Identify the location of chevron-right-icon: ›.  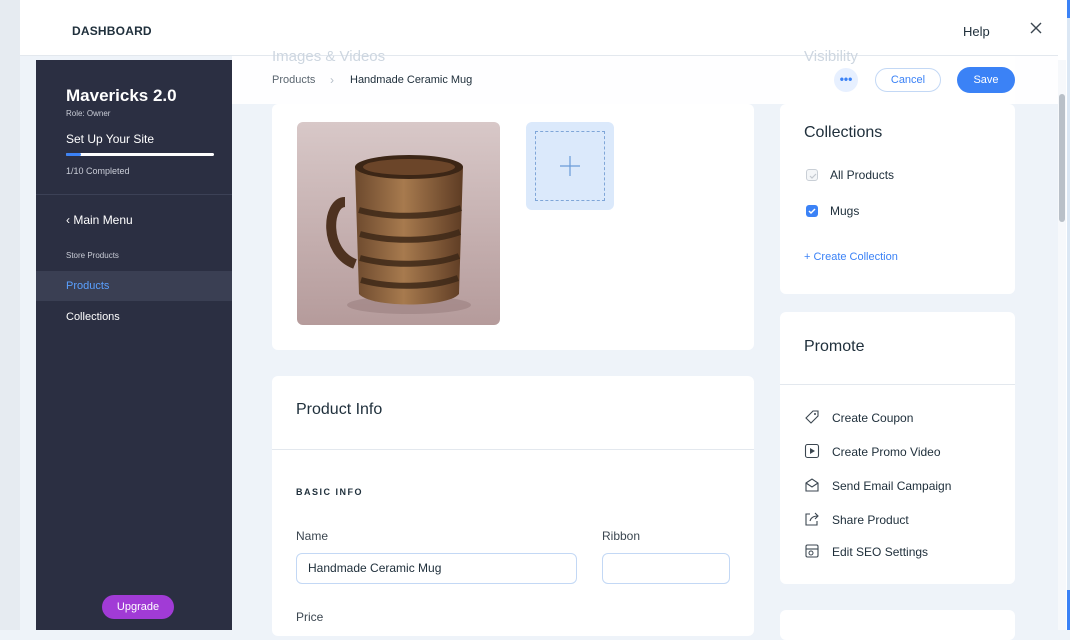
(332, 80).